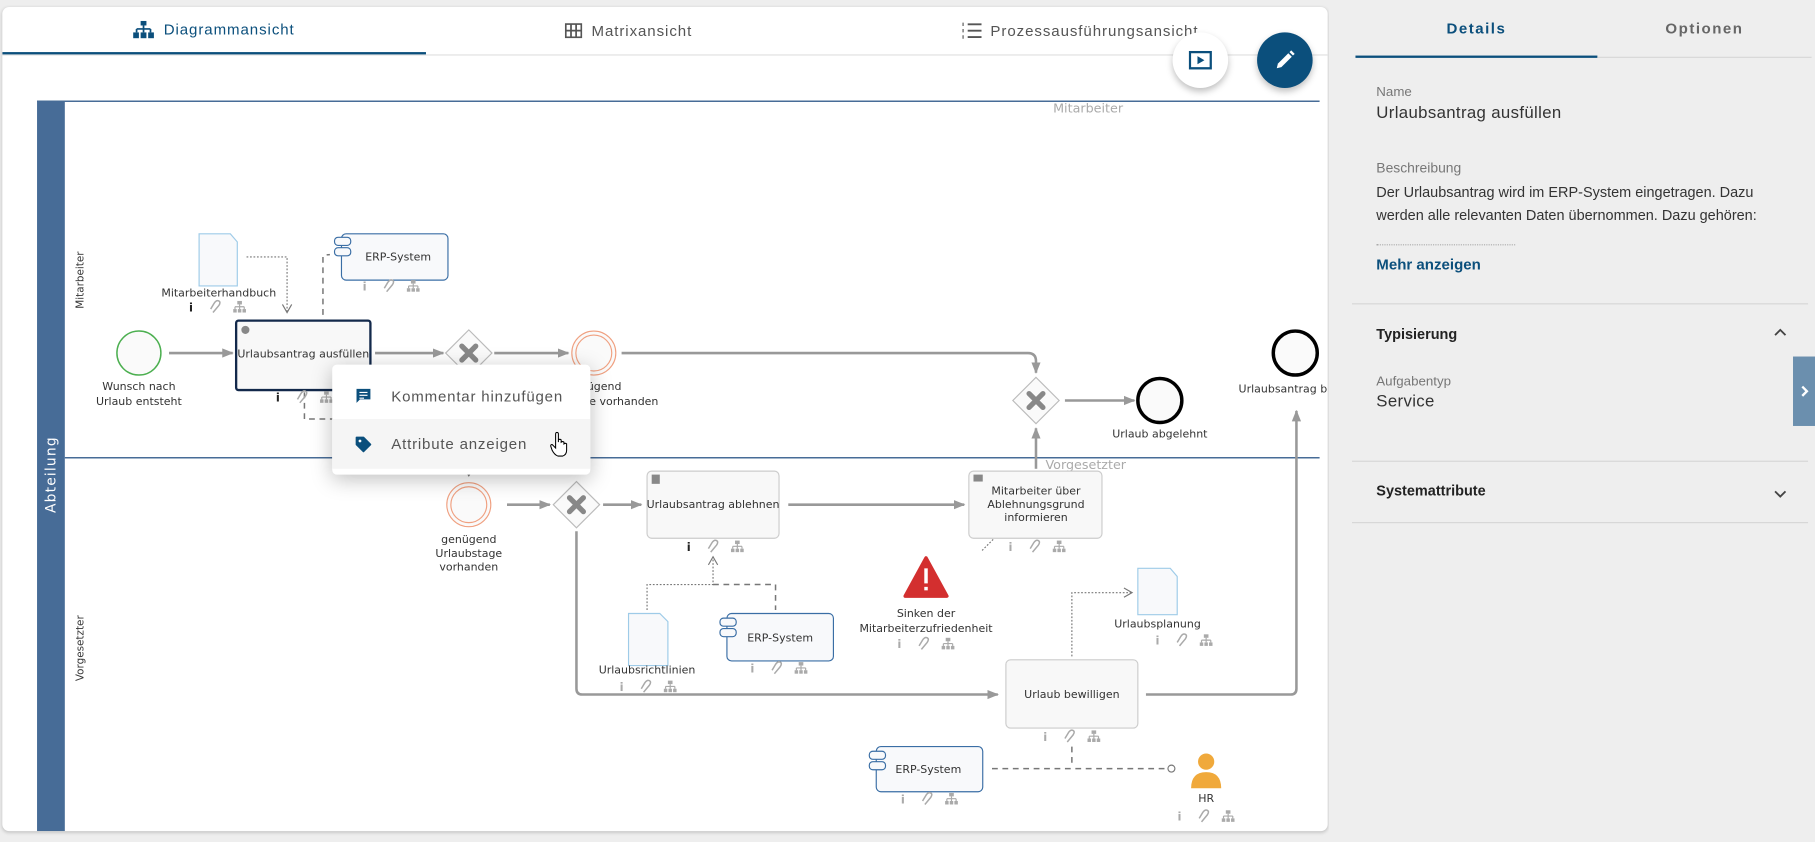 The width and height of the screenshot is (1815, 842). I want to click on chevron-up-icon, so click(1780, 332).